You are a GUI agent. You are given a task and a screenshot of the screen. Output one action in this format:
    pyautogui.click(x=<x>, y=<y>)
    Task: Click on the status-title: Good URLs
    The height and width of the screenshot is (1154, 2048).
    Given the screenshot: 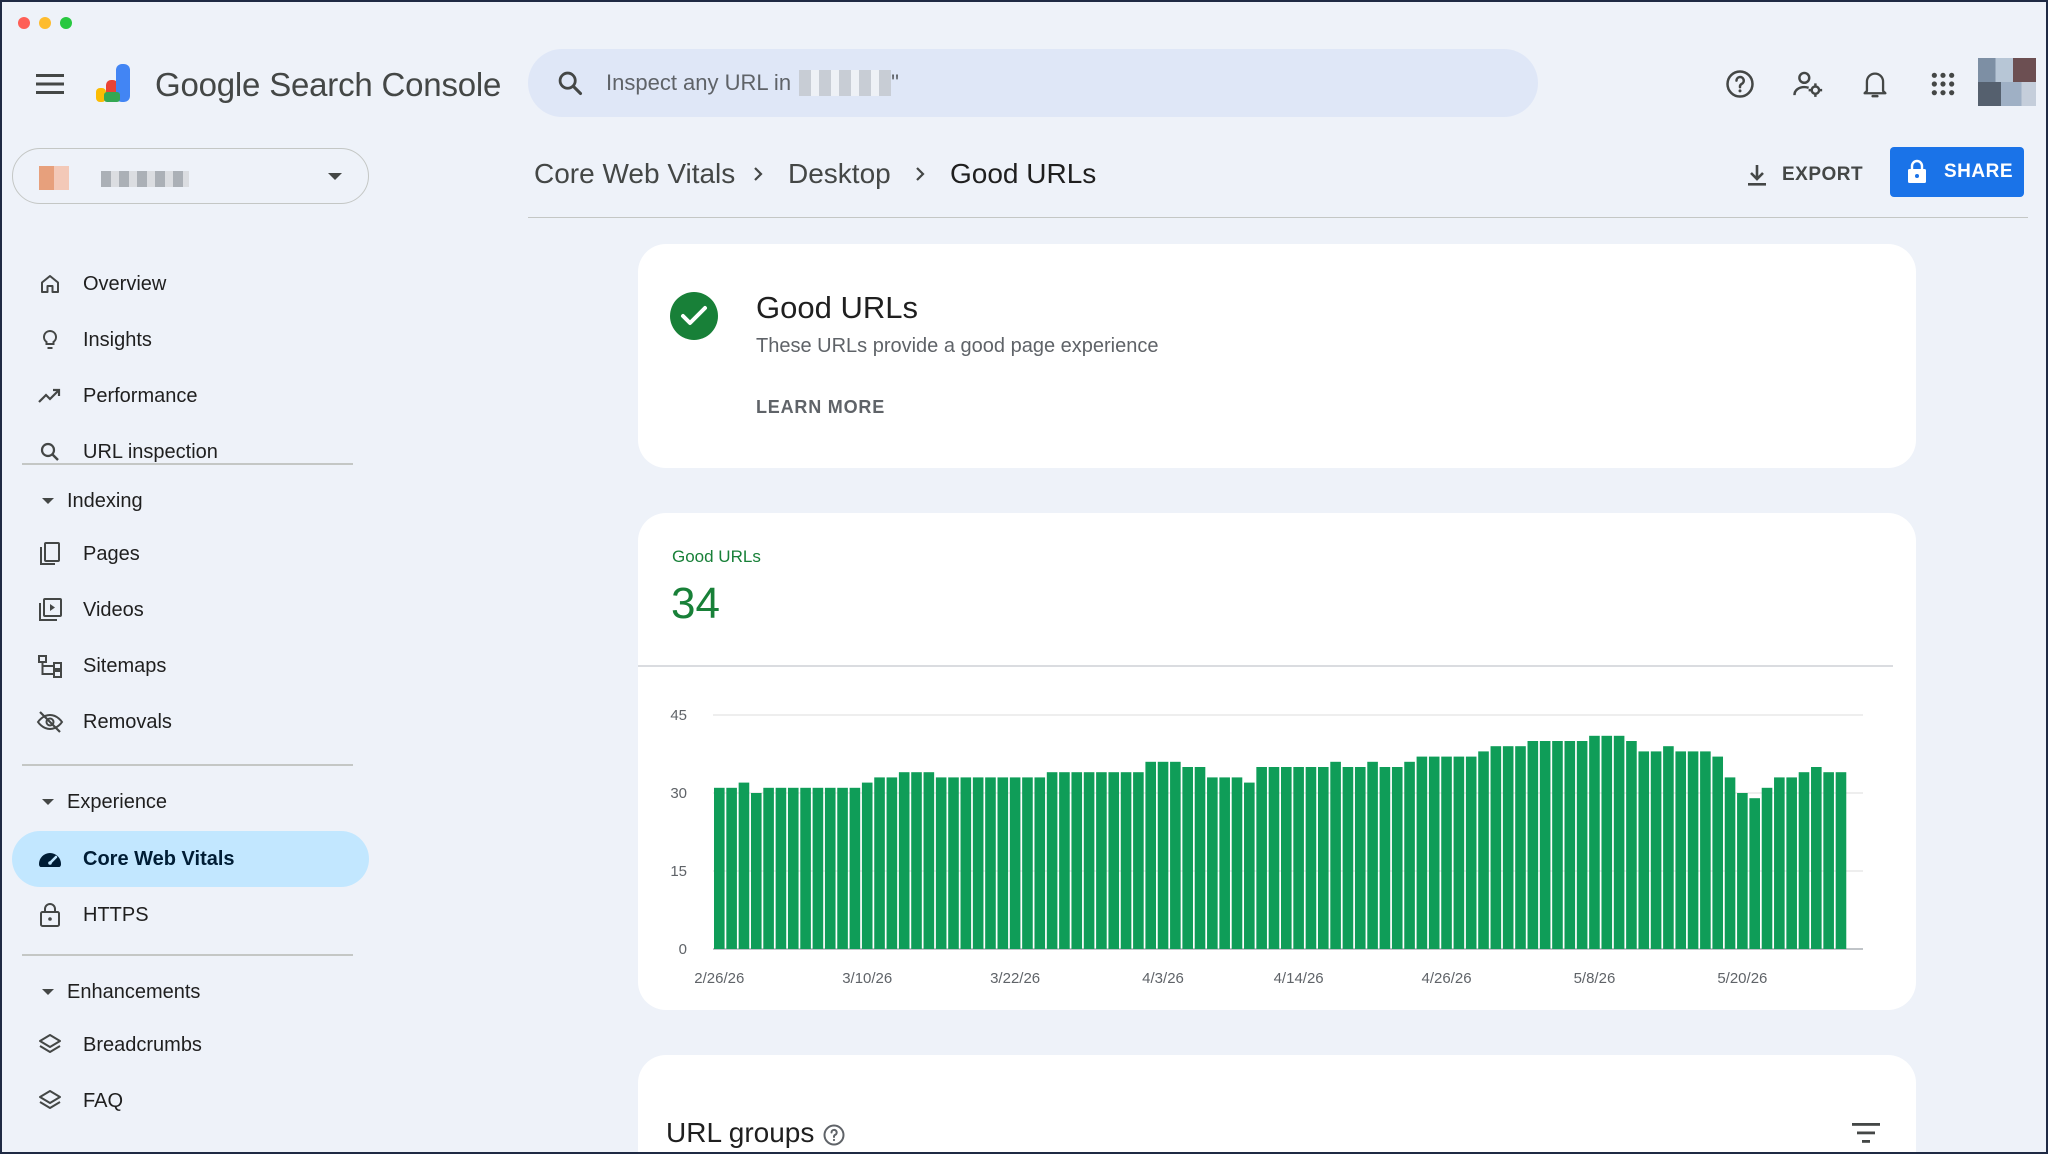 What is the action you would take?
    pyautogui.click(x=837, y=307)
    